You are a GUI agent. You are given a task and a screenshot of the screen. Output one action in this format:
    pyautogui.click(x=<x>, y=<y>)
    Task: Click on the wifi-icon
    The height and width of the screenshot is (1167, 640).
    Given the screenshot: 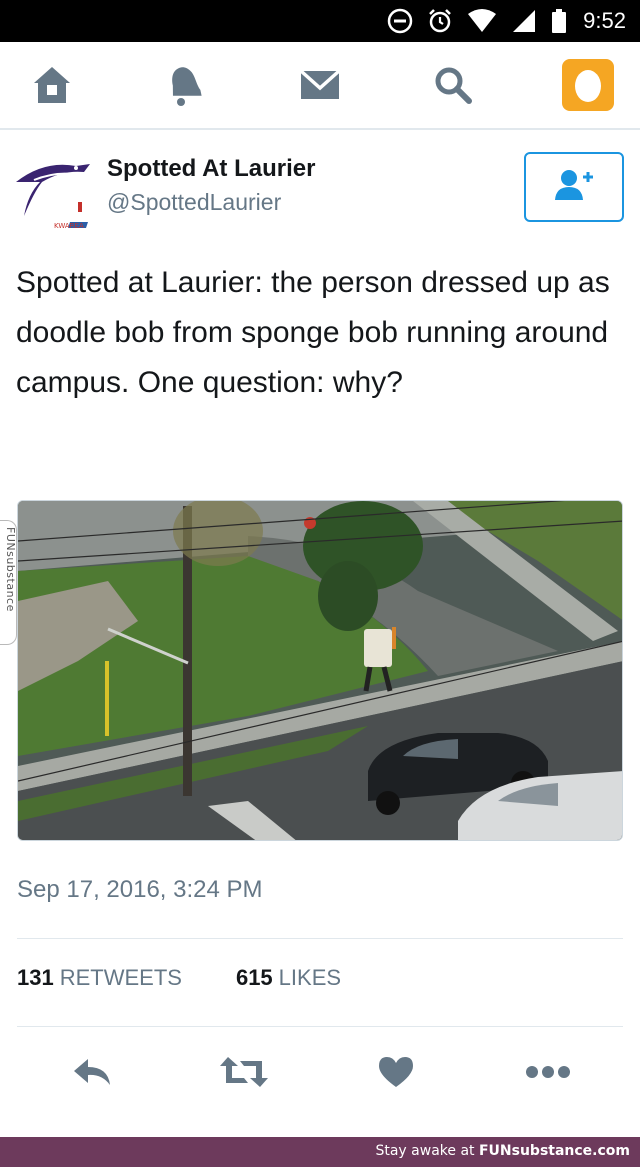 What is the action you would take?
    pyautogui.click(x=482, y=21)
    